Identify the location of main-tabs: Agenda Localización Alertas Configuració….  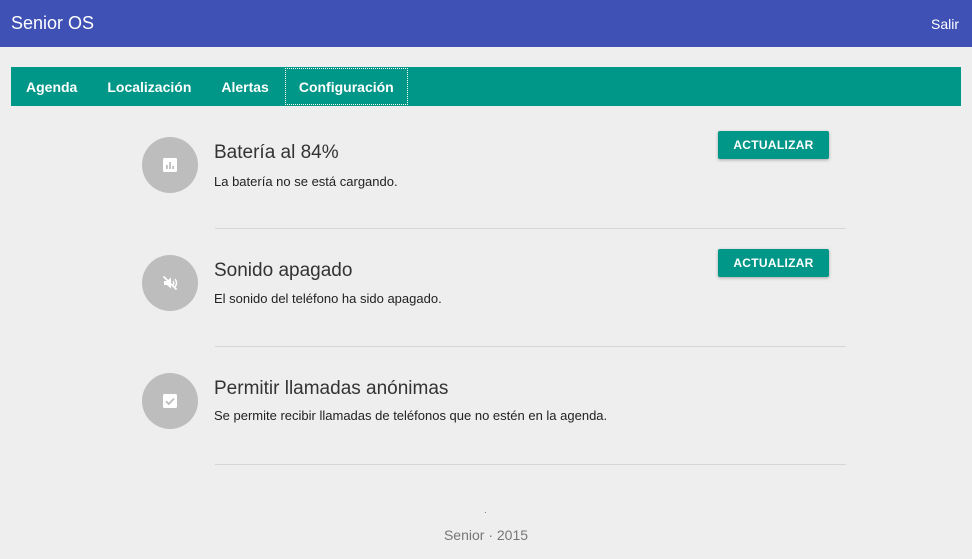
(486, 86).